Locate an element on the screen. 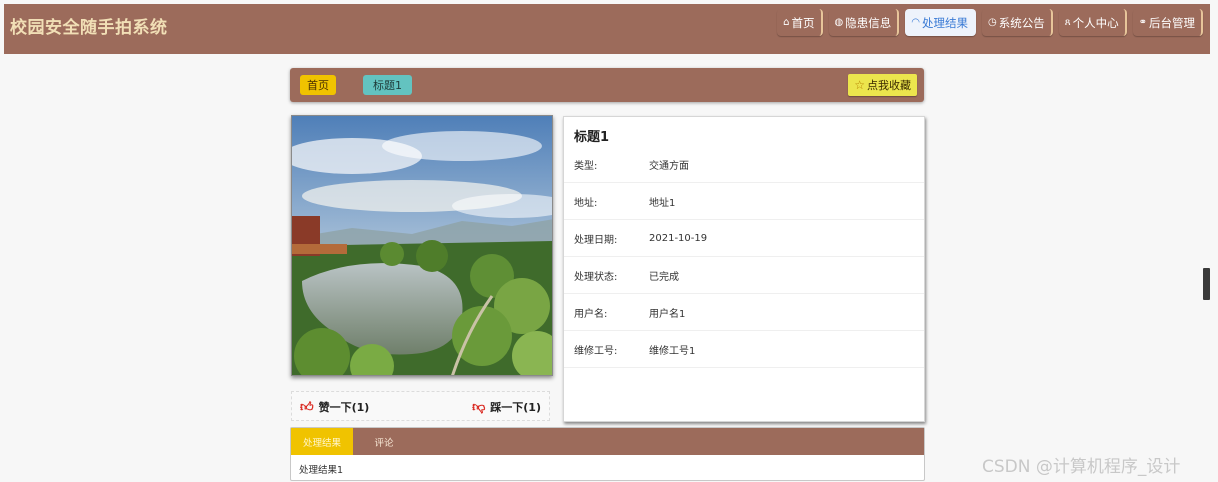 This screenshot has width=1218, height=482. detail-row: 维修工号: 维修工号1 is located at coordinates (744, 349).